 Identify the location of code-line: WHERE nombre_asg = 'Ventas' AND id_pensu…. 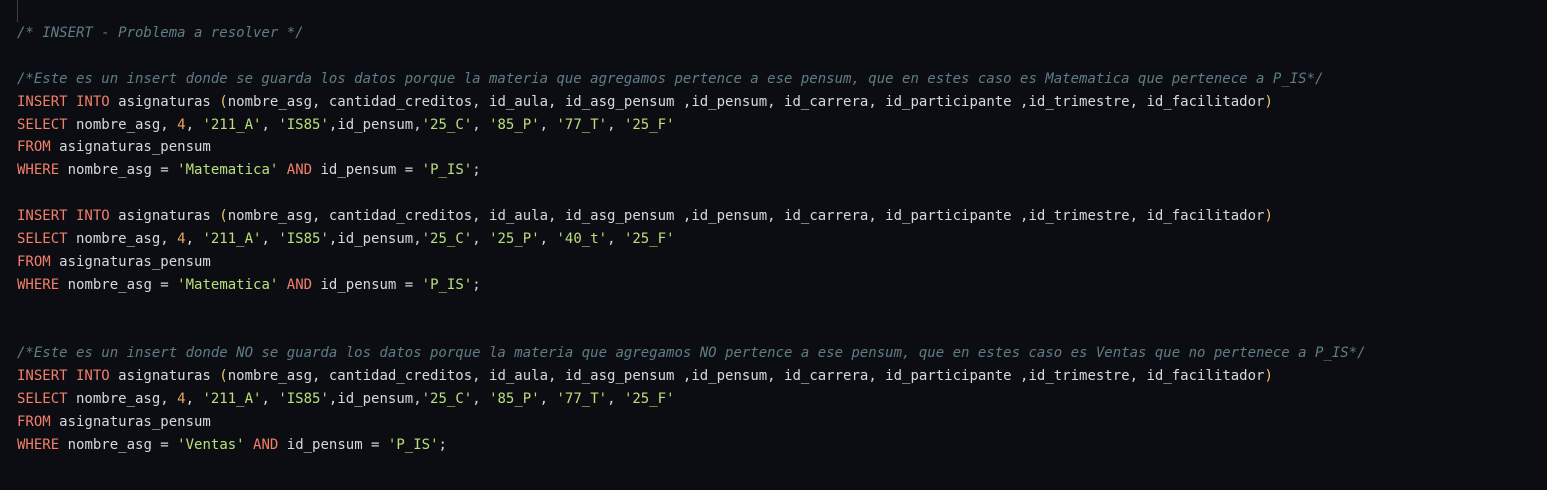
(691, 445).